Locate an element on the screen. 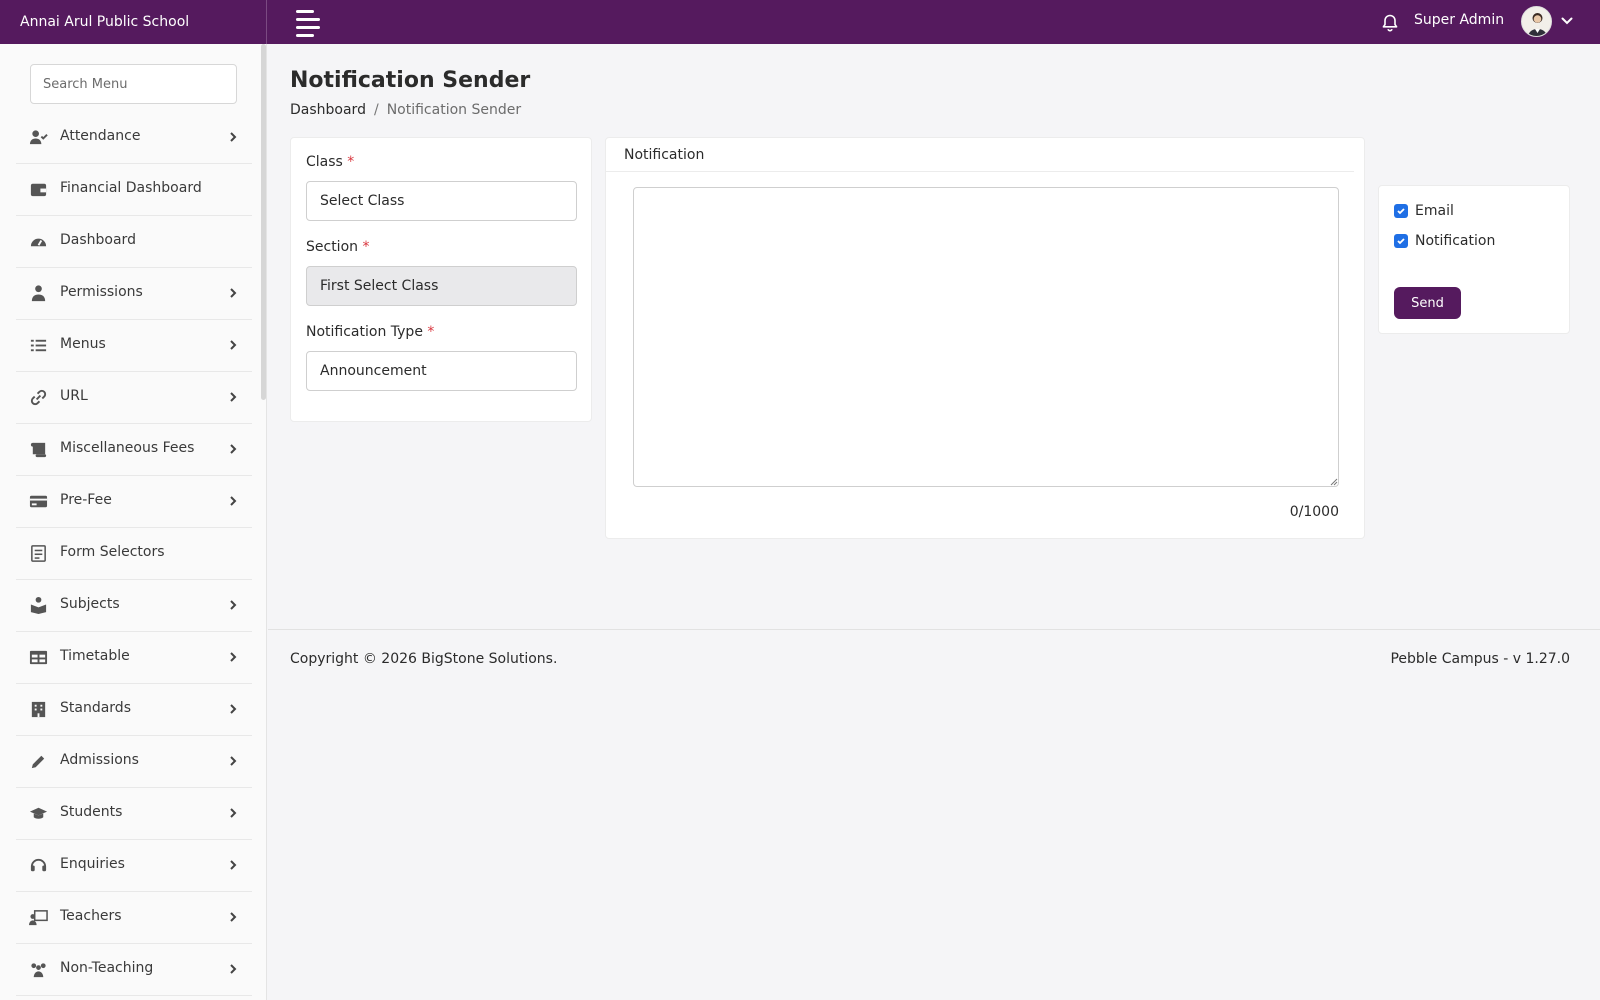  wallet-icon is located at coordinates (38, 190).